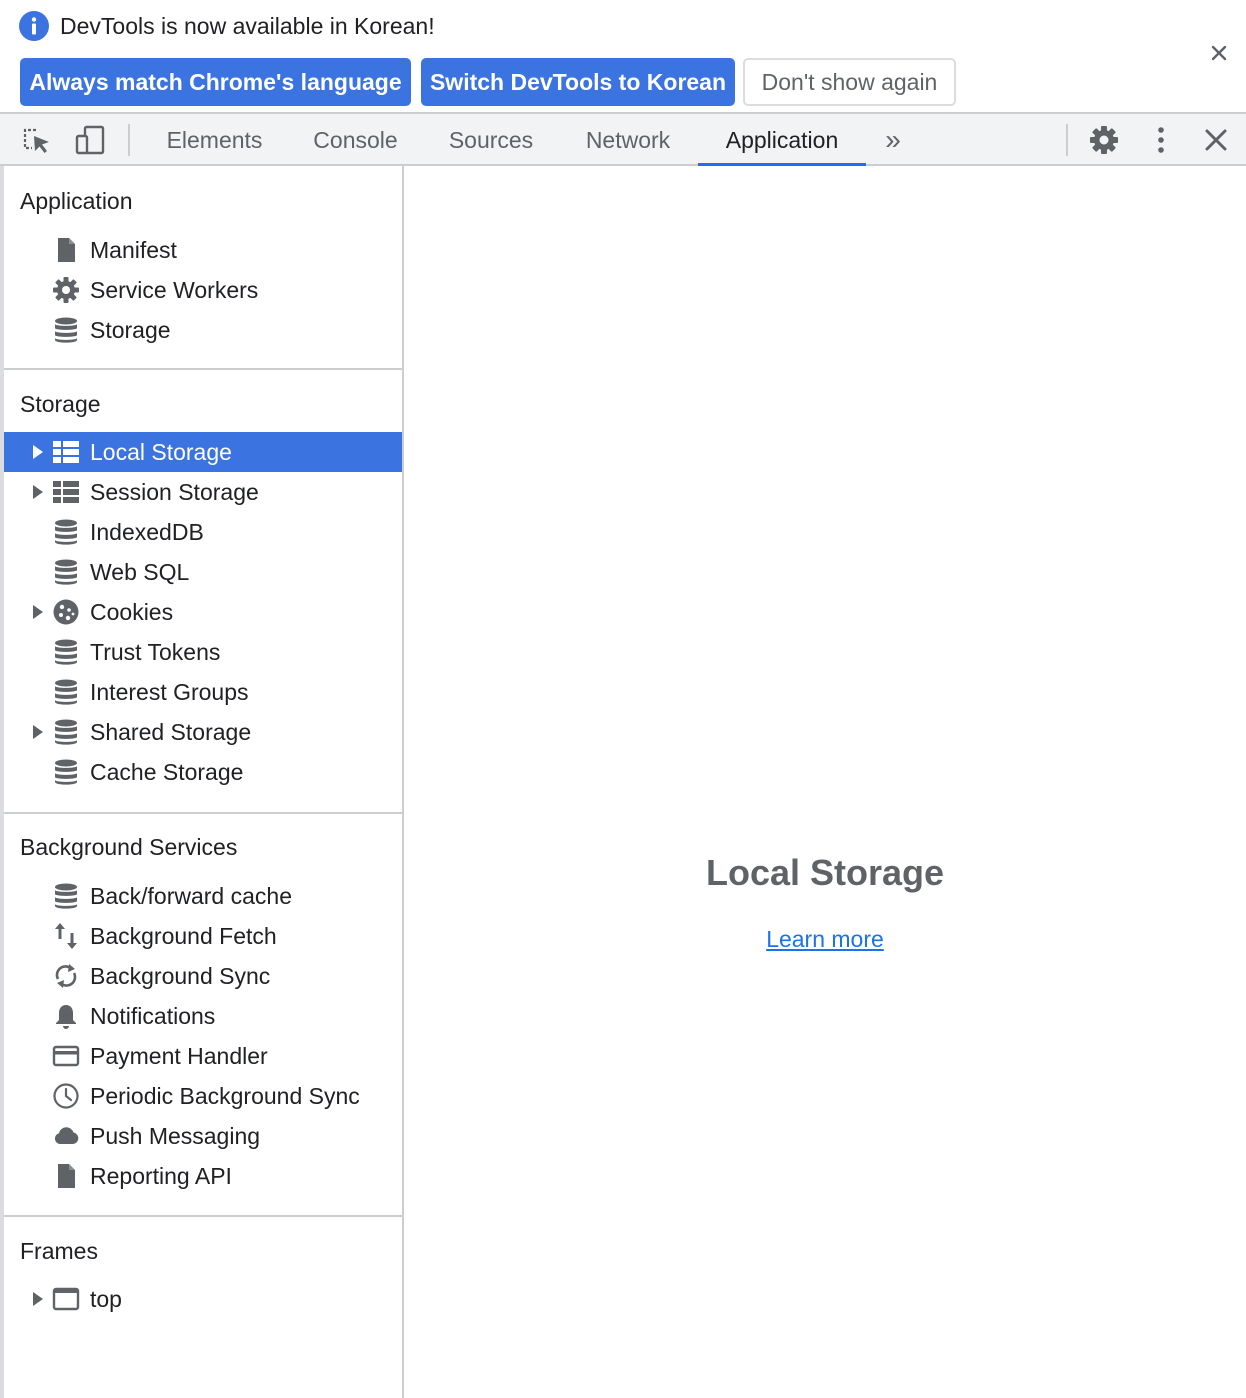  I want to click on sidebar-item-push-messaging: Push Messaging, so click(203, 1136).